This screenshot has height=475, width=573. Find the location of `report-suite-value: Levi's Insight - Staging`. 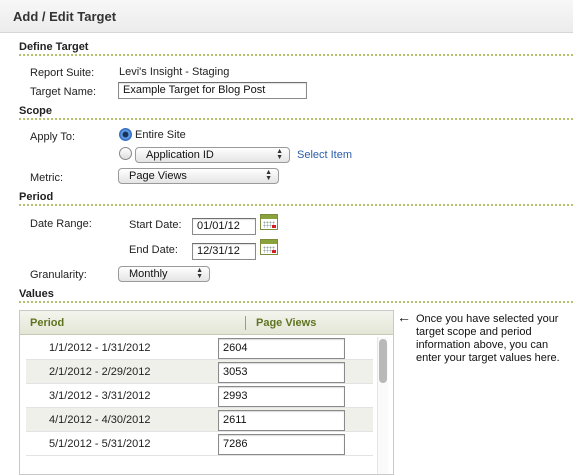

report-suite-value: Levi's Insight - Staging is located at coordinates (174, 72).